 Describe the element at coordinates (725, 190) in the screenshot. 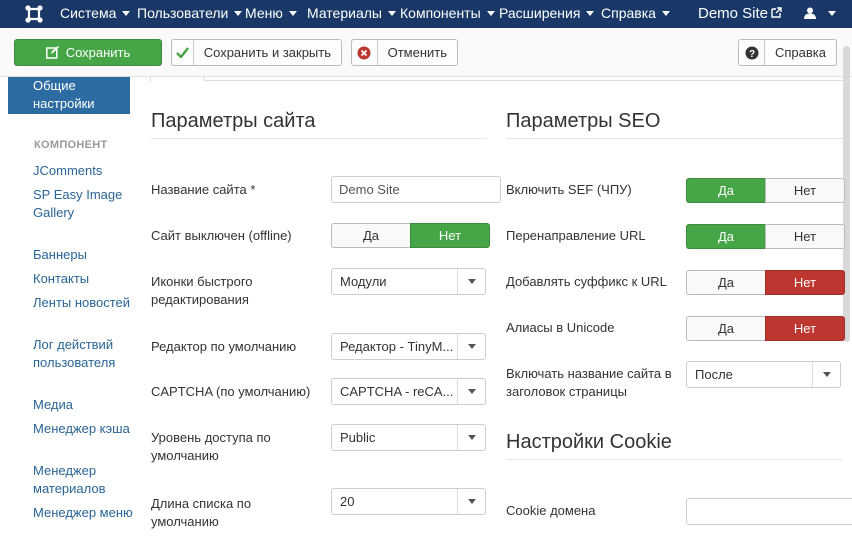

I see `sef-yes-button: Да` at that location.